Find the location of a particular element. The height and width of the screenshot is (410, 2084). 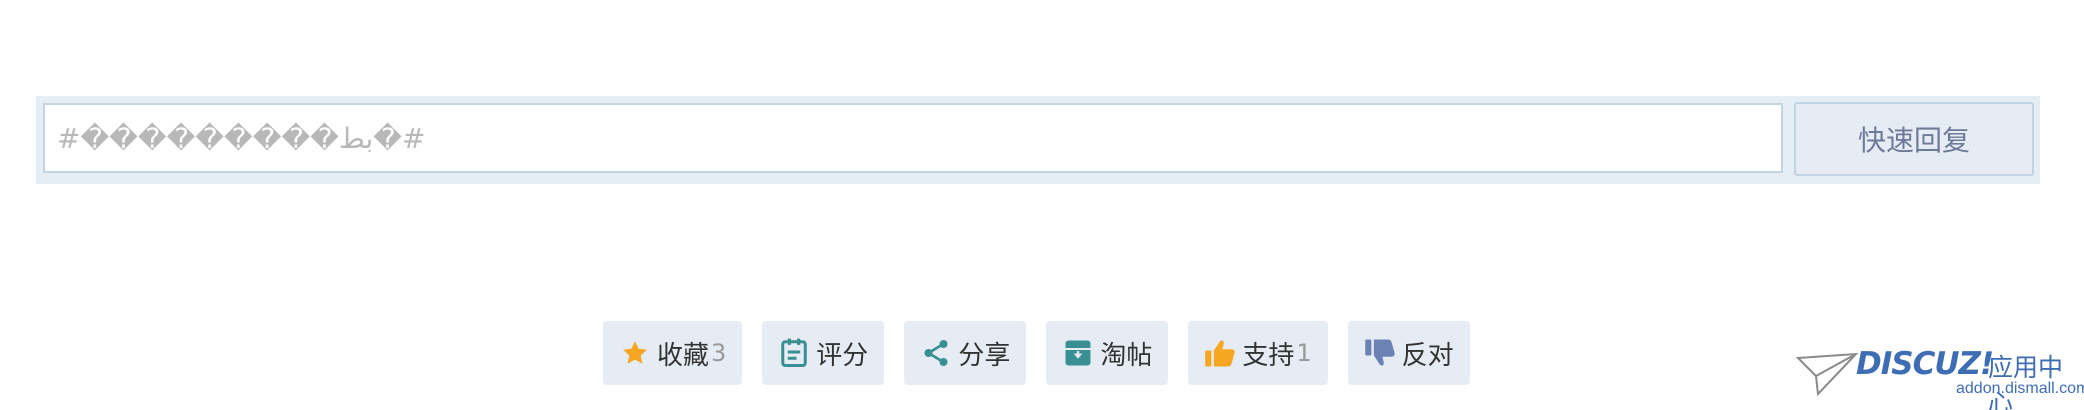

rate-button: 评分 is located at coordinates (823, 353).